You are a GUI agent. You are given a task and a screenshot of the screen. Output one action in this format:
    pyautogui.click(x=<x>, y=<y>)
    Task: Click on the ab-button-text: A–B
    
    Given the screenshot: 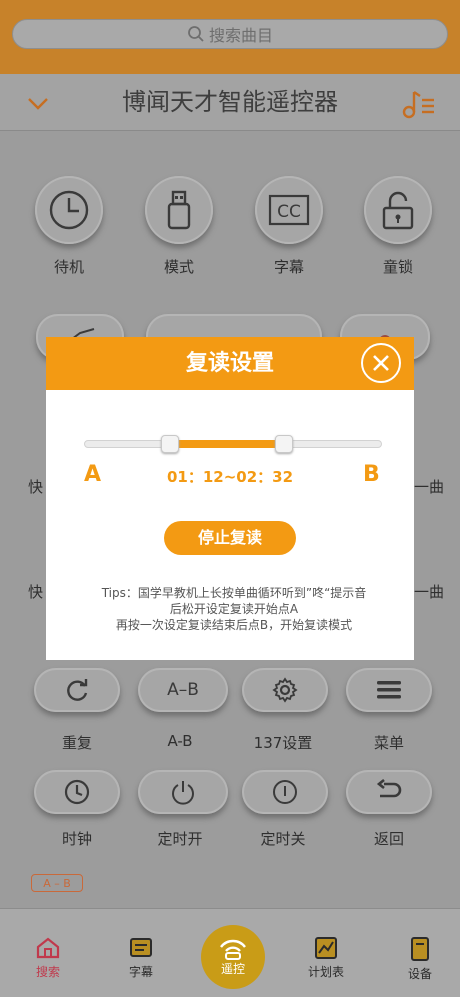 What is the action you would take?
    pyautogui.click(x=183, y=690)
    